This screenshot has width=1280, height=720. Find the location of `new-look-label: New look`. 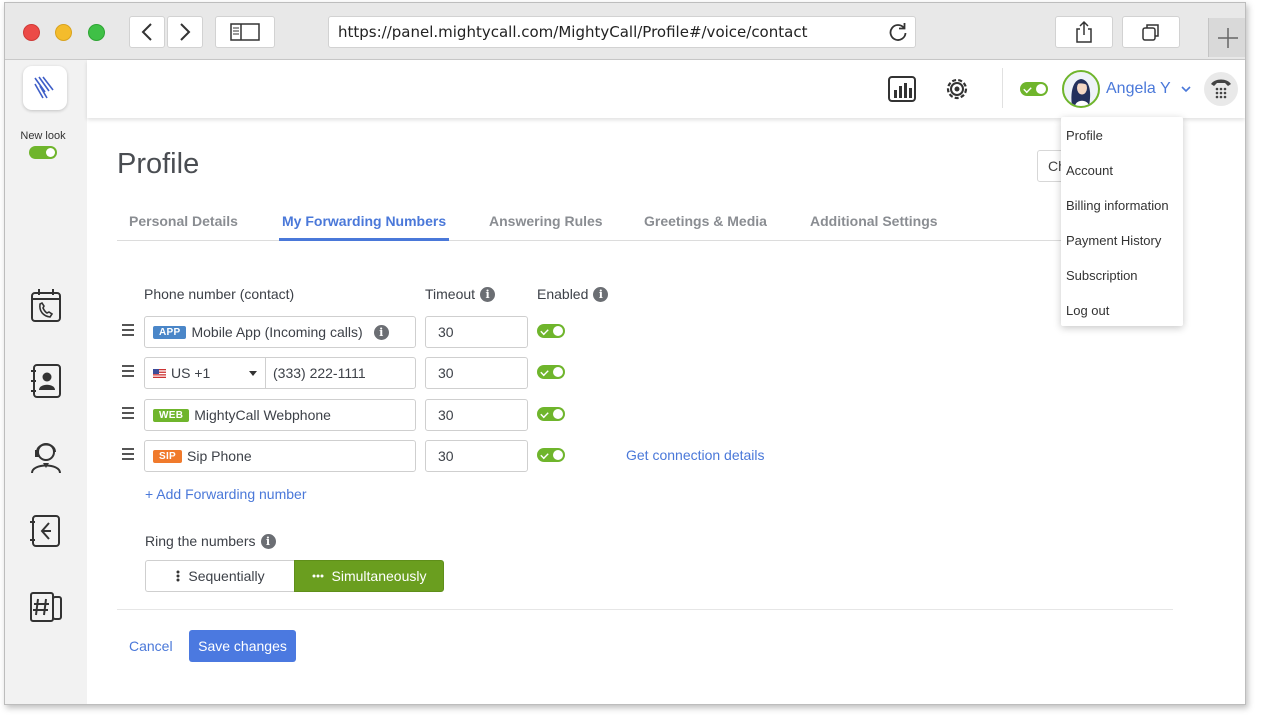

new-look-label: New look is located at coordinates (43, 136).